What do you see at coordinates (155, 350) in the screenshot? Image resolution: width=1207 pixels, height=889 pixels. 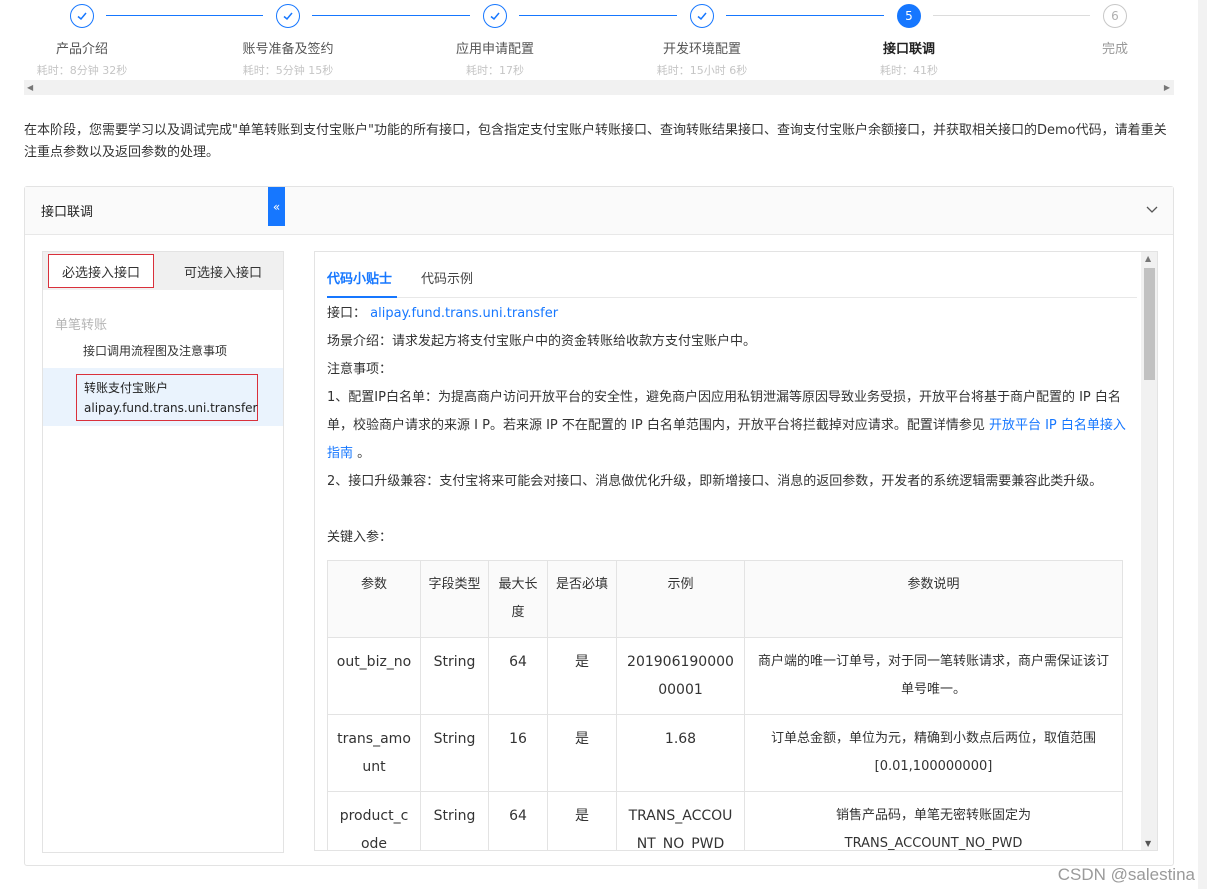 I see `nav-item-flowchart: 接口调用流程图及注意事项` at bounding box center [155, 350].